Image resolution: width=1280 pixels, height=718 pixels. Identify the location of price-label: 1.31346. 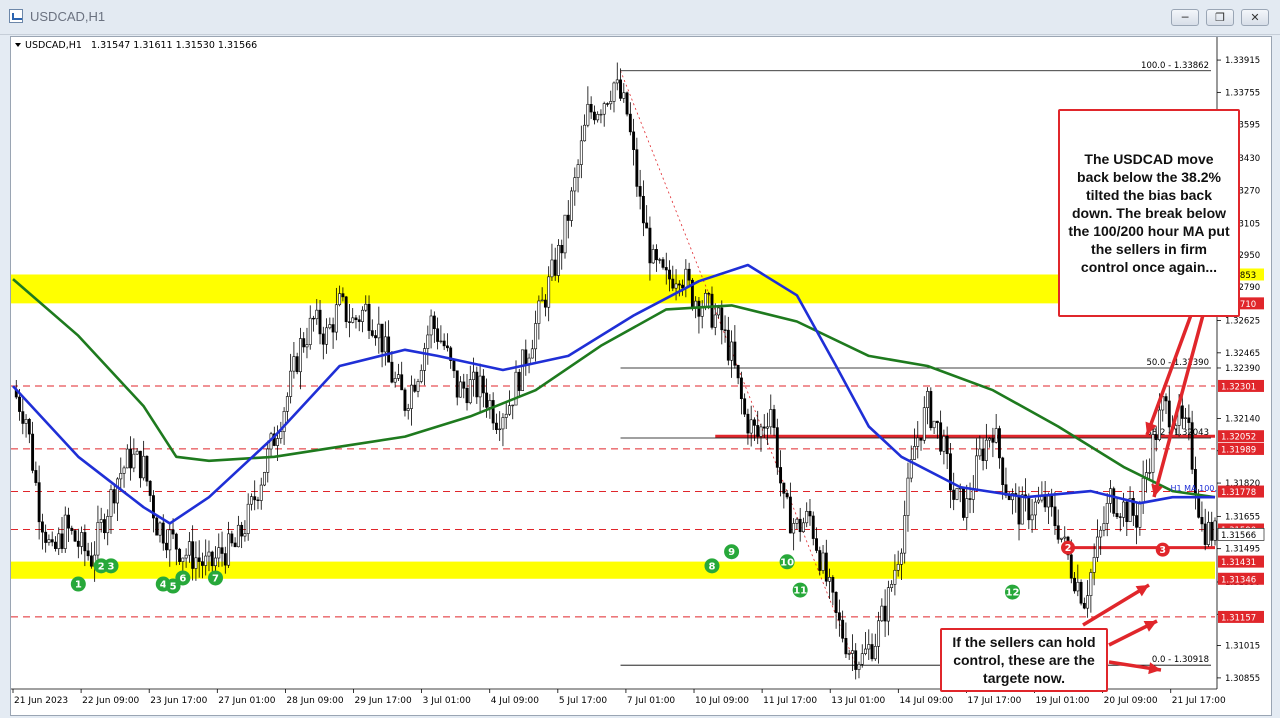
(1238, 580).